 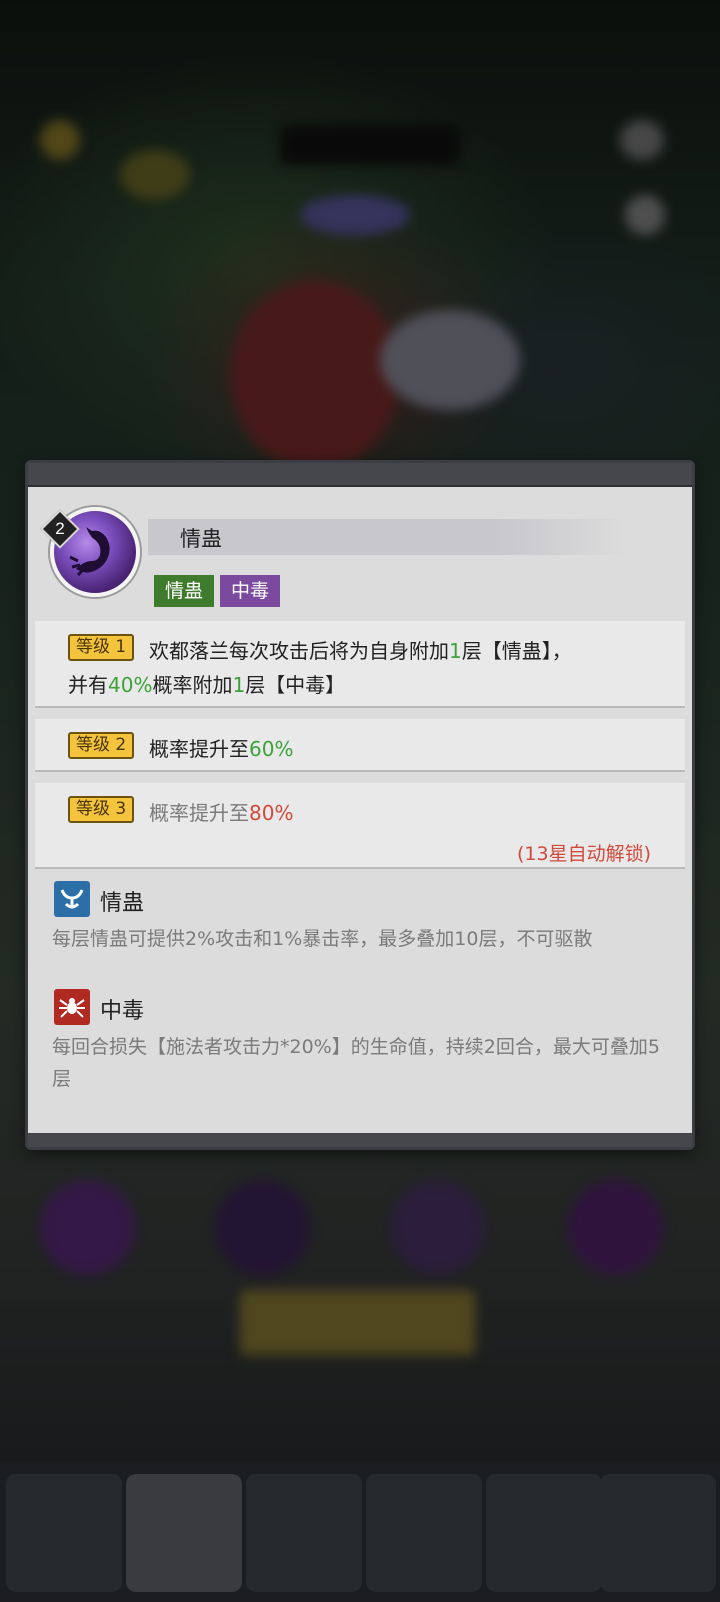 What do you see at coordinates (101, 809) in the screenshot?
I see `level-3-badge: 等级 3` at bounding box center [101, 809].